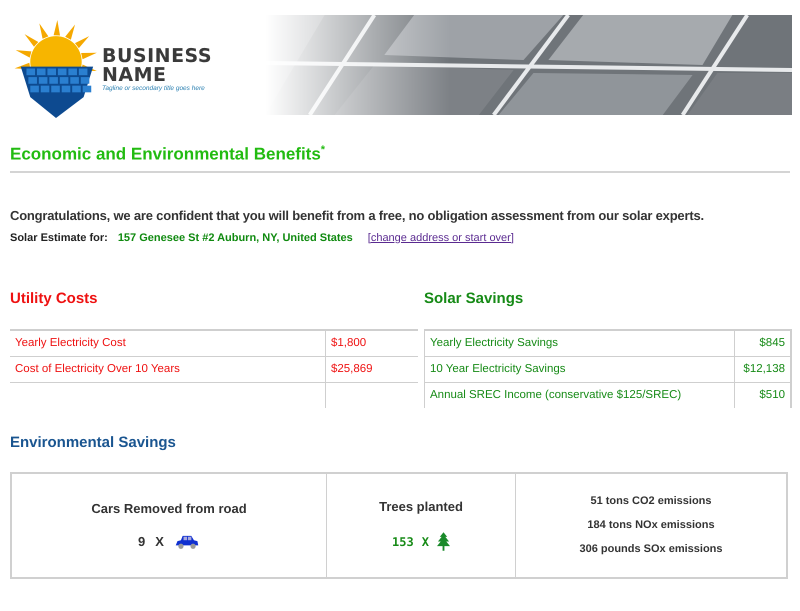 The image size is (800, 611). Describe the element at coordinates (372, 343) in the screenshot. I see `table-cell: $1,800` at that location.